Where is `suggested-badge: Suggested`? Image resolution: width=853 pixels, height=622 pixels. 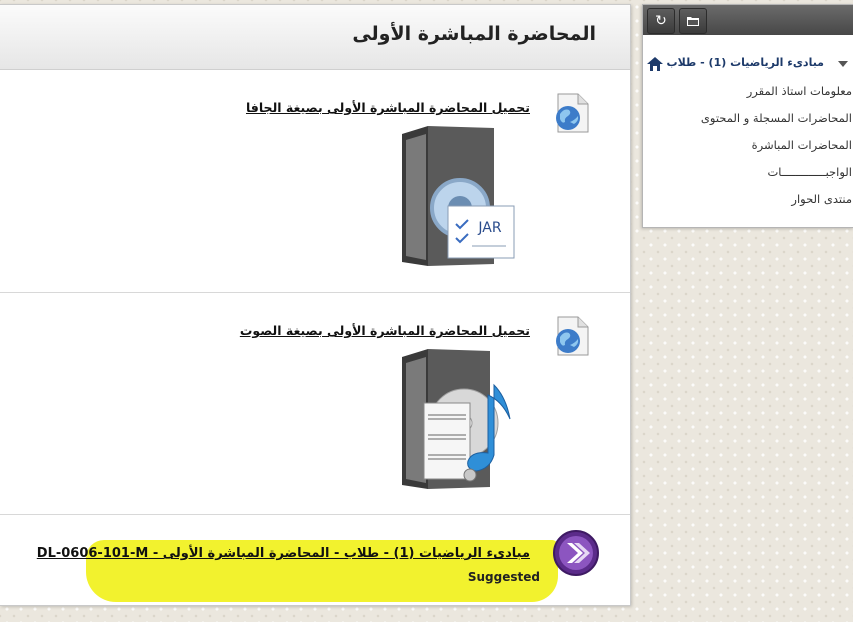 suggested-badge: Suggested is located at coordinates (503, 577).